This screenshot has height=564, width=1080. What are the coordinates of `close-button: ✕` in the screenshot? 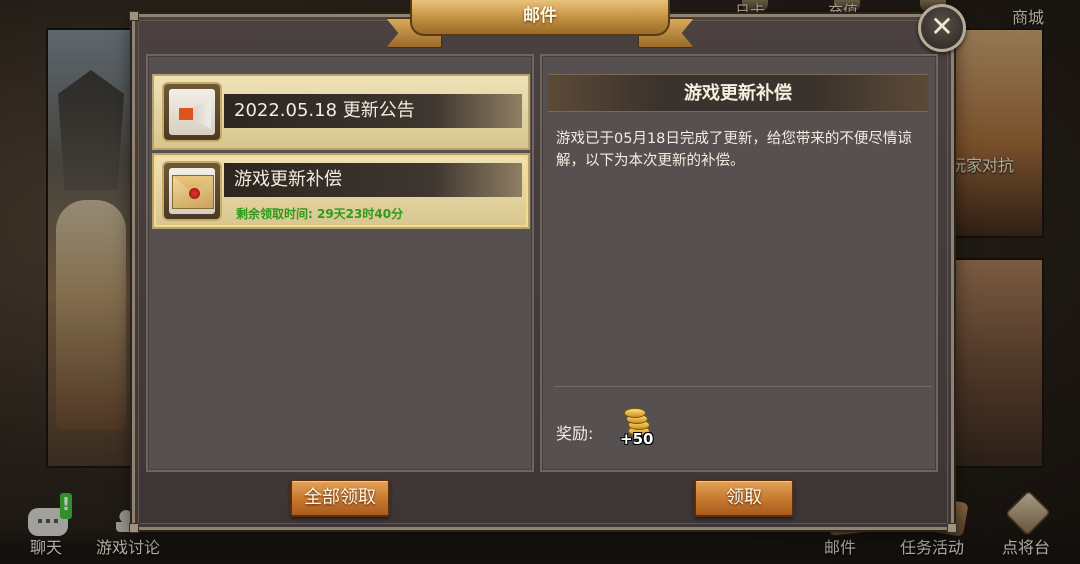 It's located at (942, 28).